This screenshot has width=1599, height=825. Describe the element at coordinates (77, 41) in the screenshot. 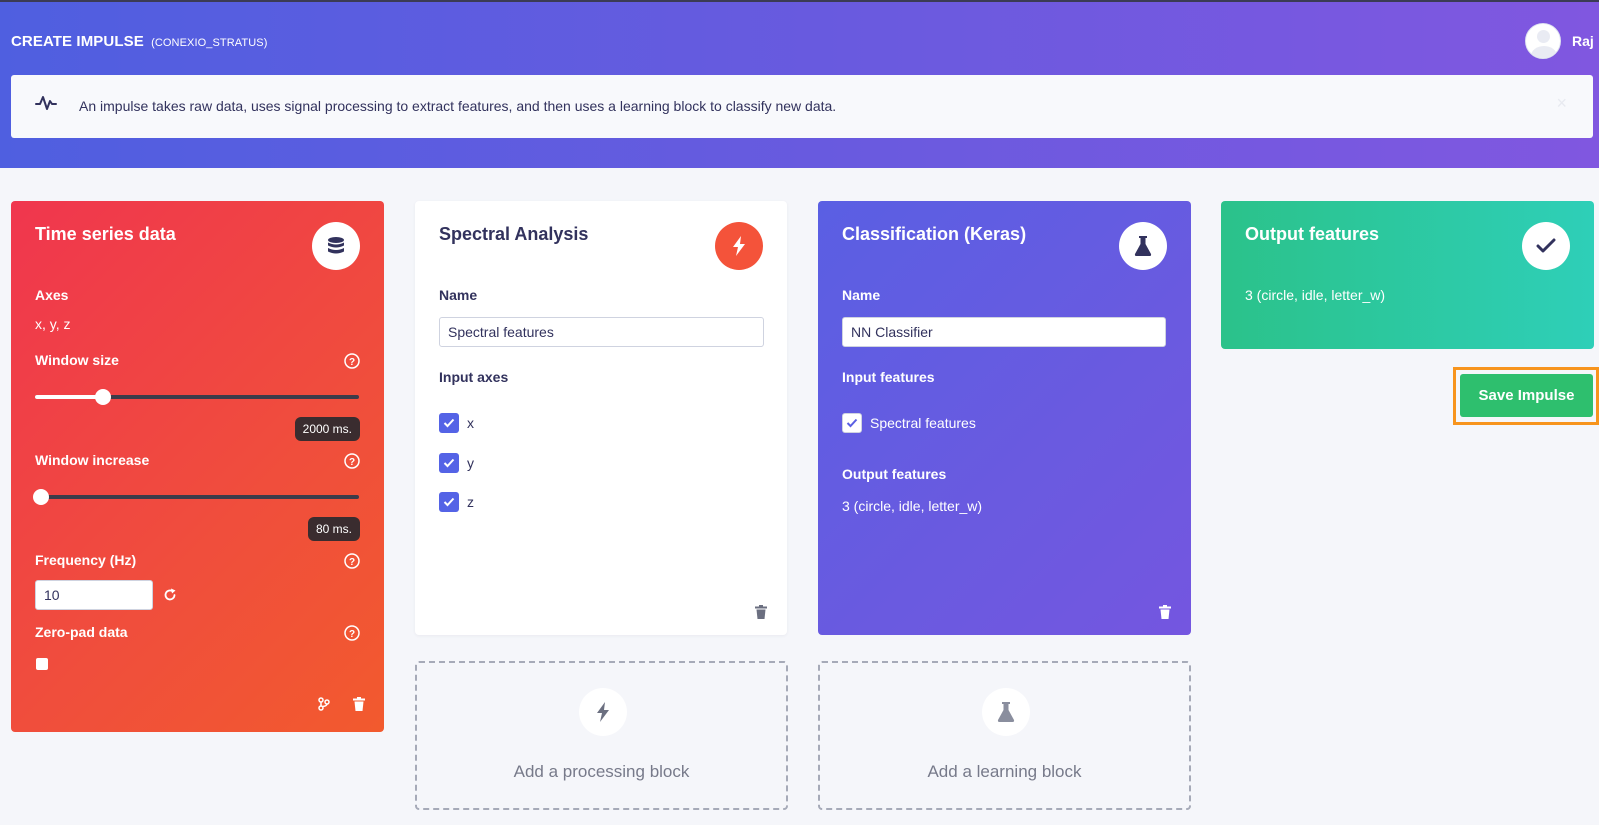

I see `page-title-text: CREATE IMPULSE` at that location.